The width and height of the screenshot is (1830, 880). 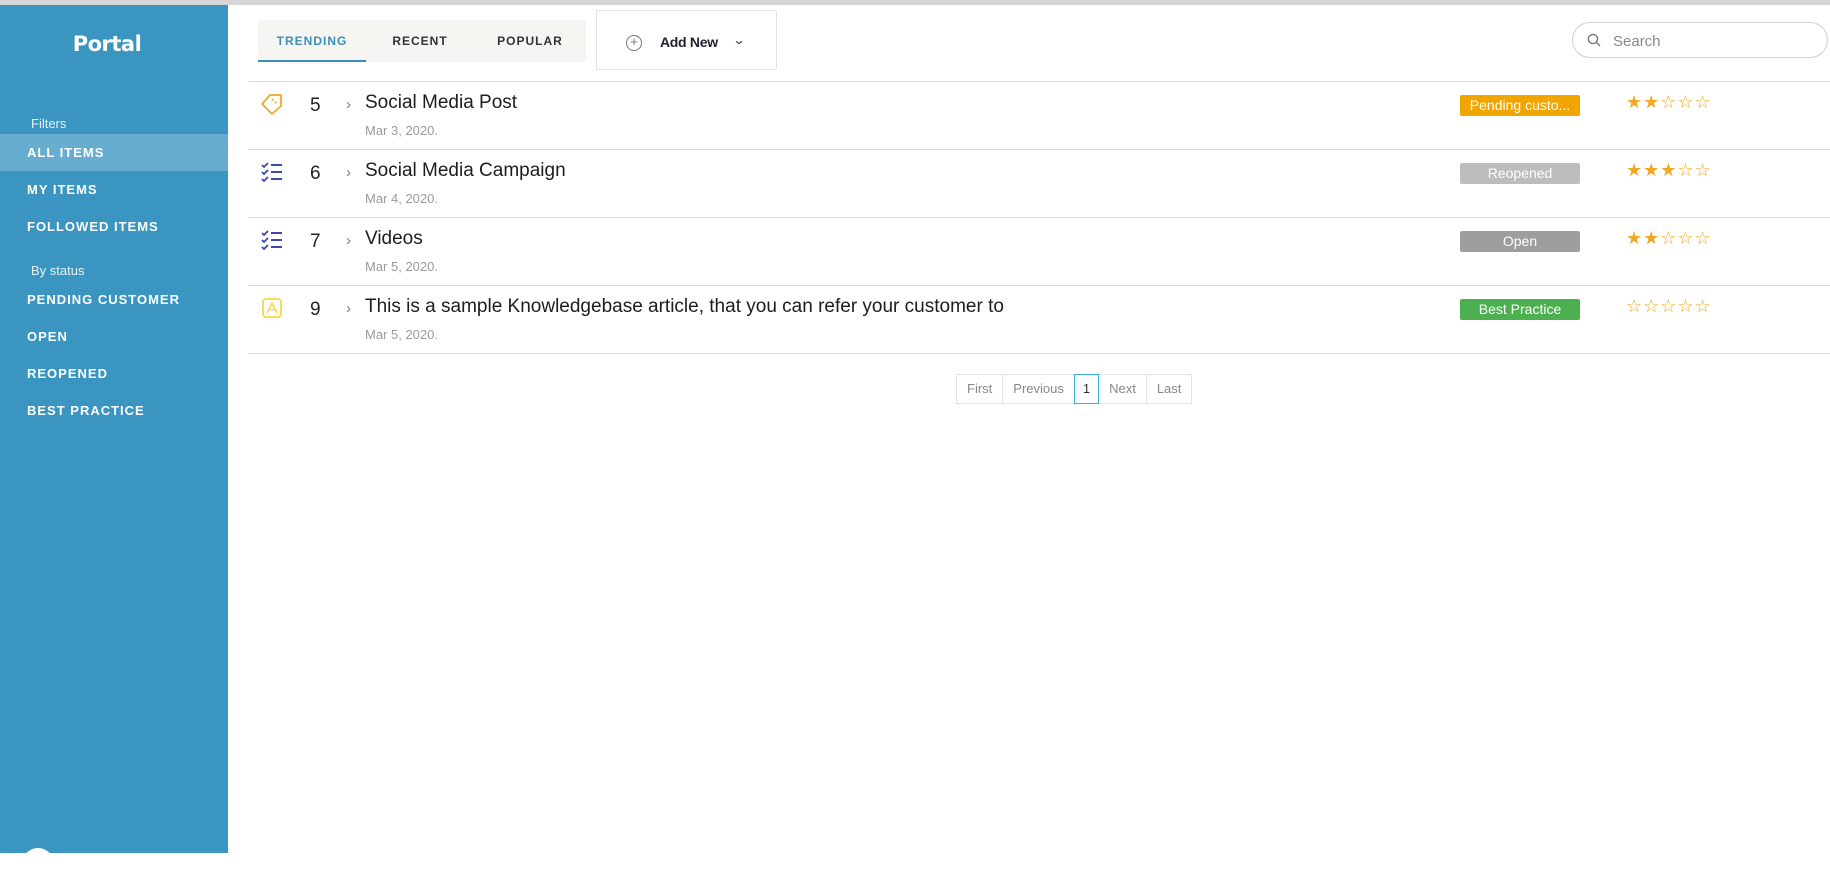 I want to click on page-first-button: First, so click(x=980, y=389).